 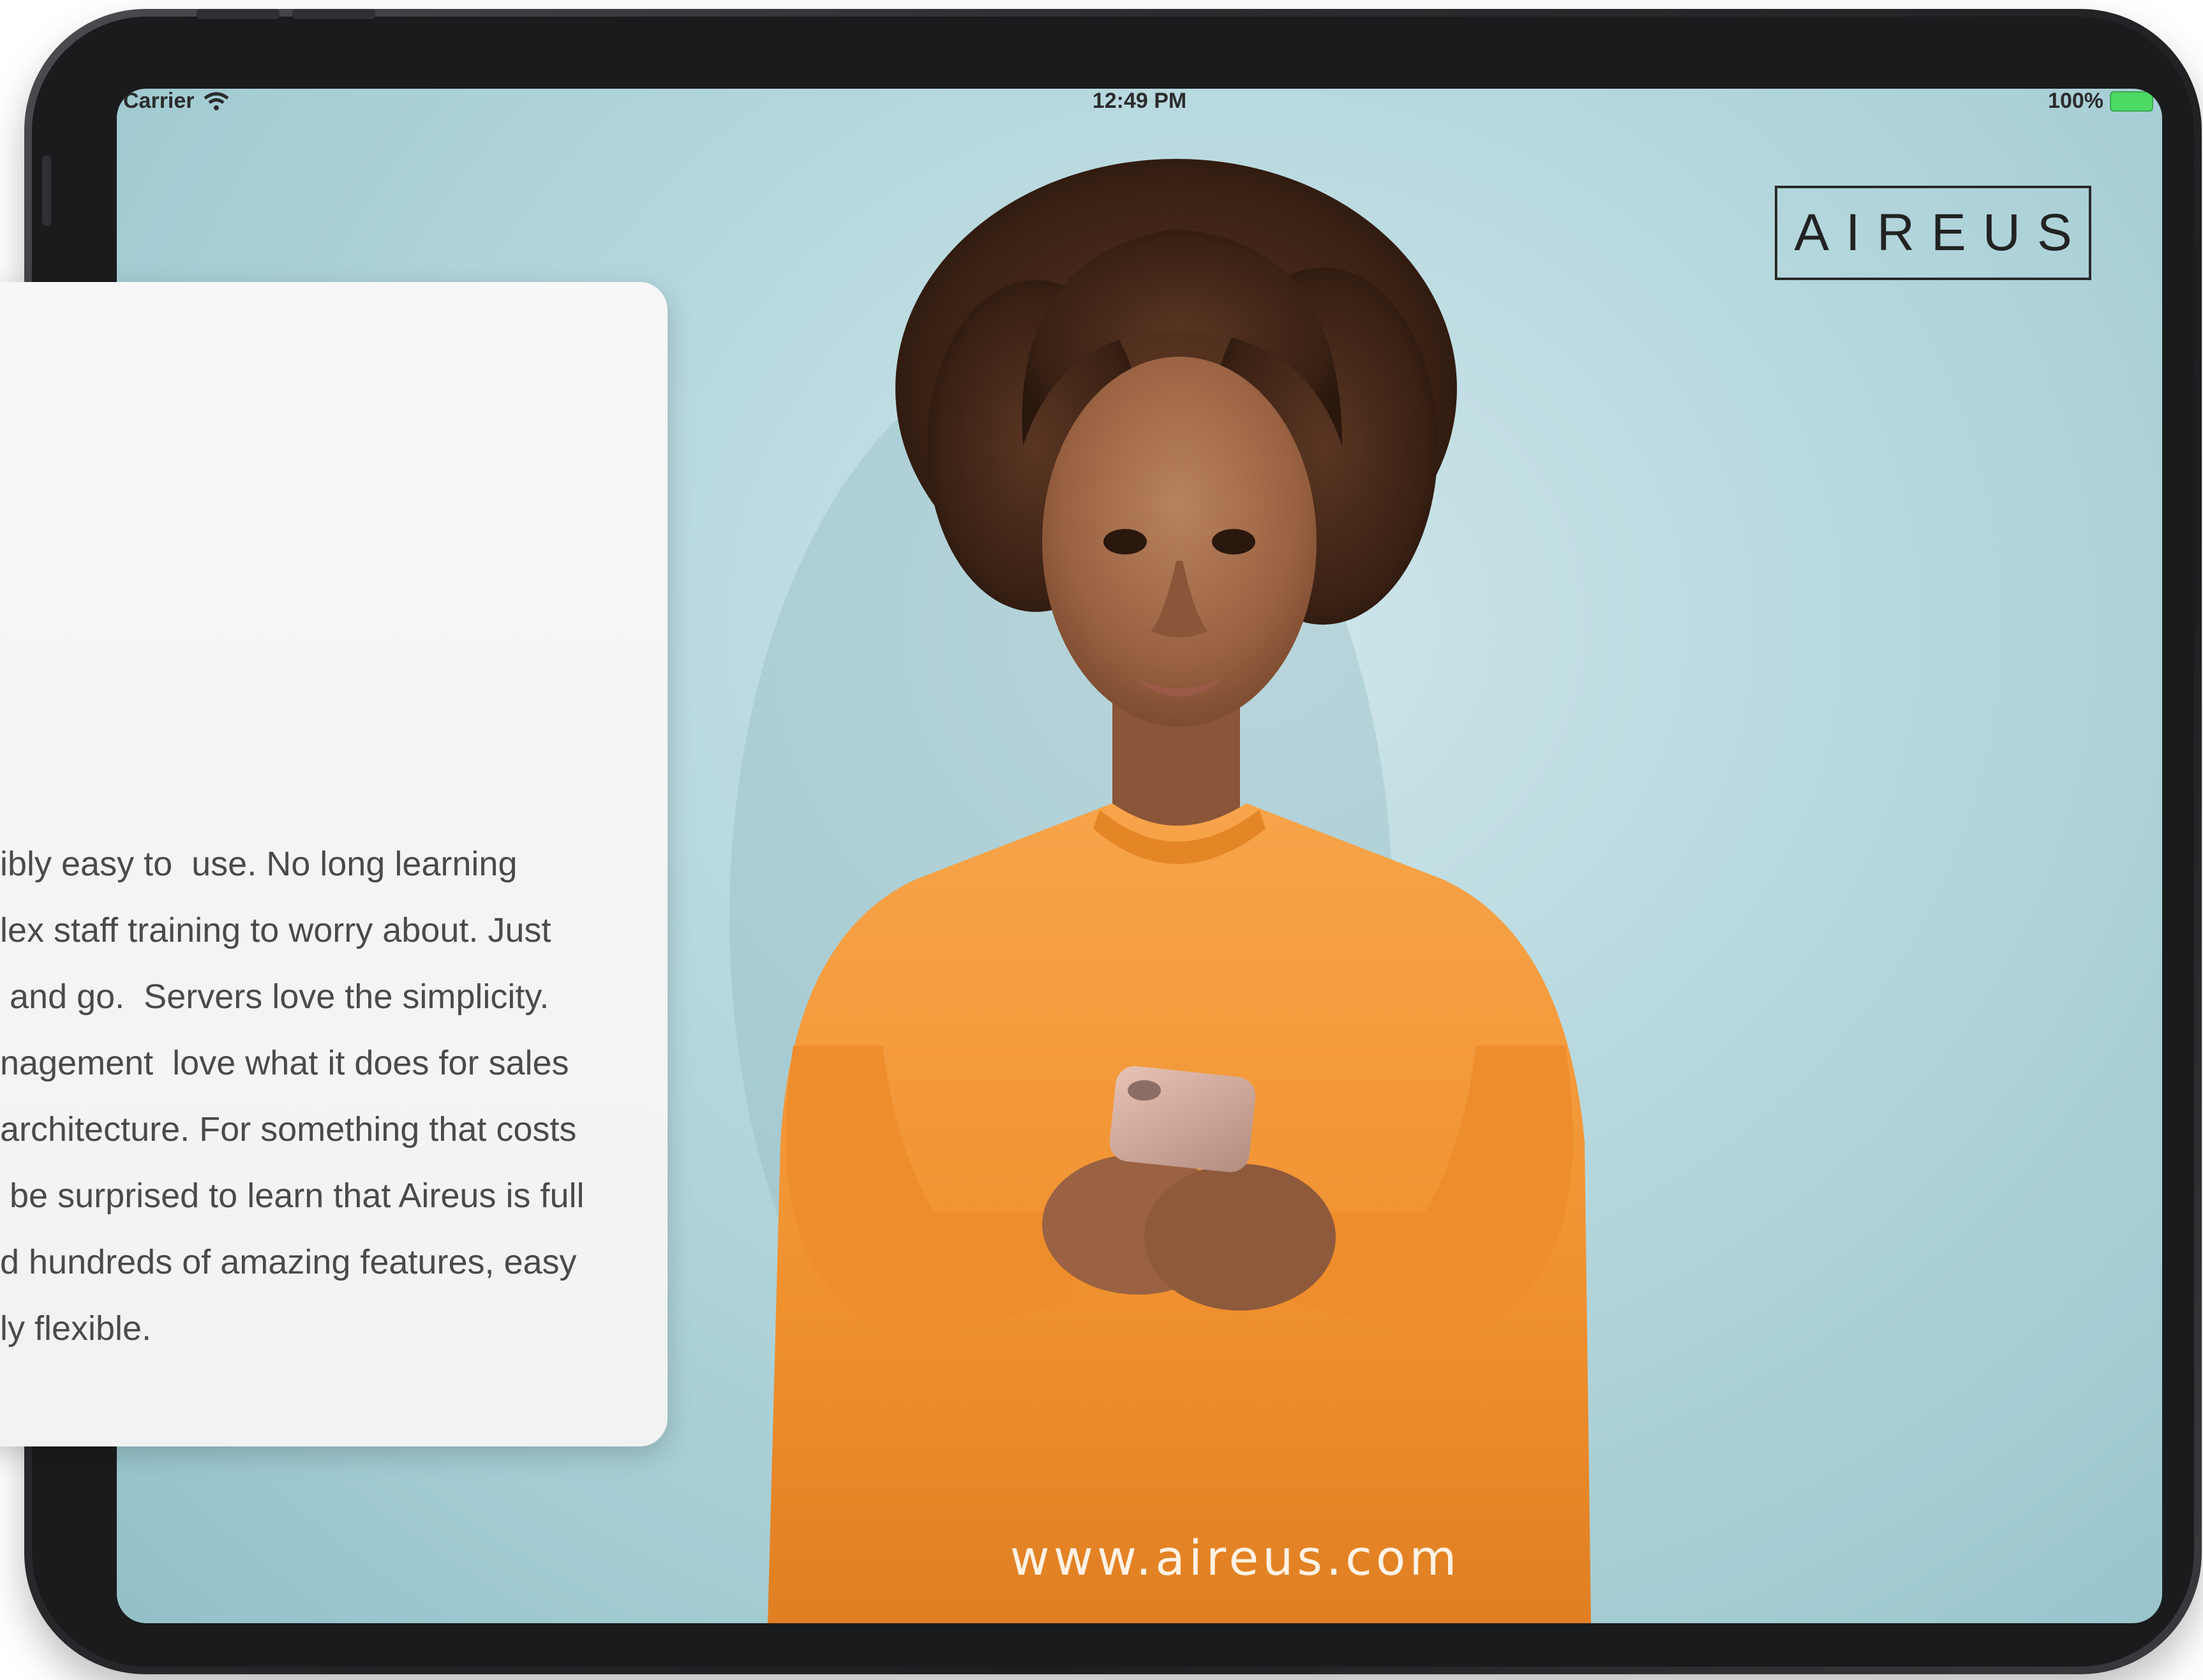 I want to click on battery-icon, so click(x=2131, y=101).